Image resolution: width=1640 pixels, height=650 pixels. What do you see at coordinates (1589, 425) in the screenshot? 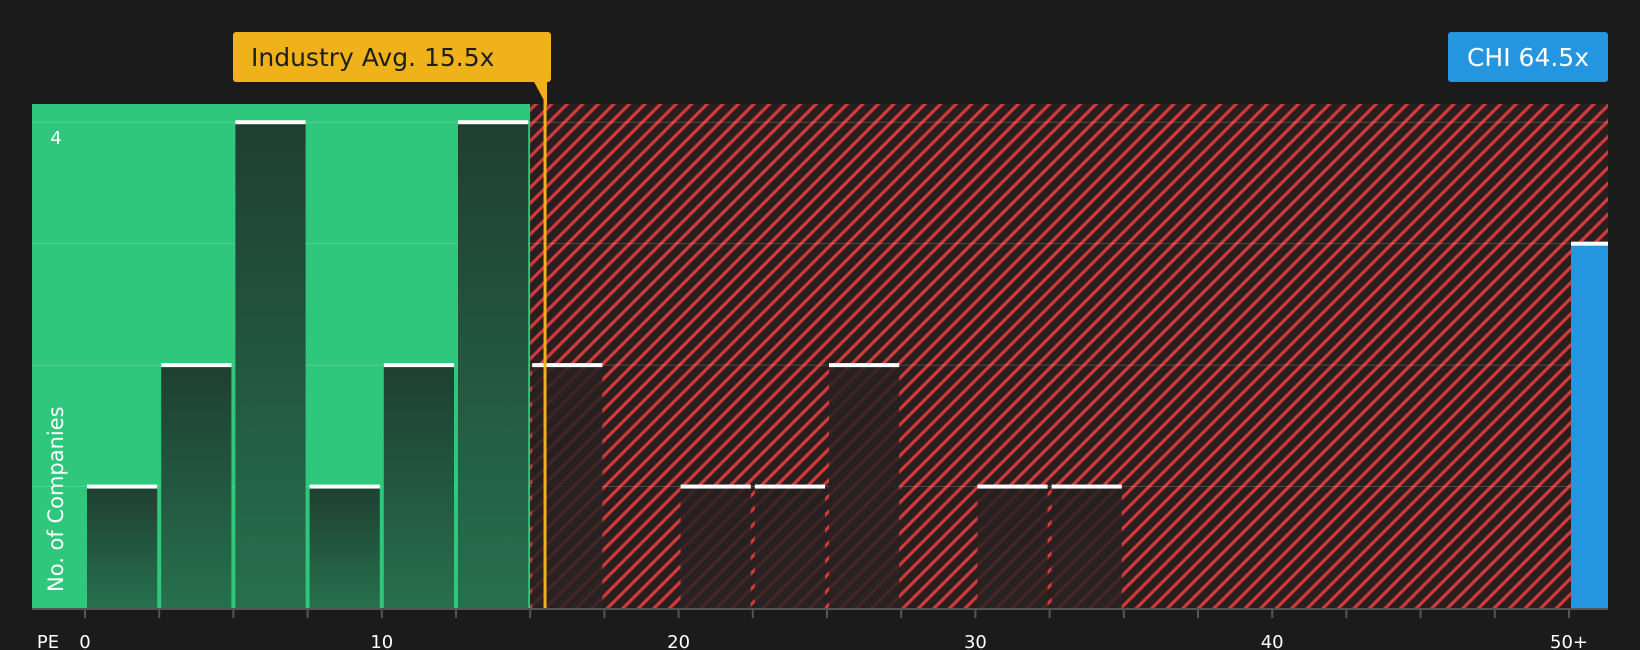
I see `company-bar` at bounding box center [1589, 425].